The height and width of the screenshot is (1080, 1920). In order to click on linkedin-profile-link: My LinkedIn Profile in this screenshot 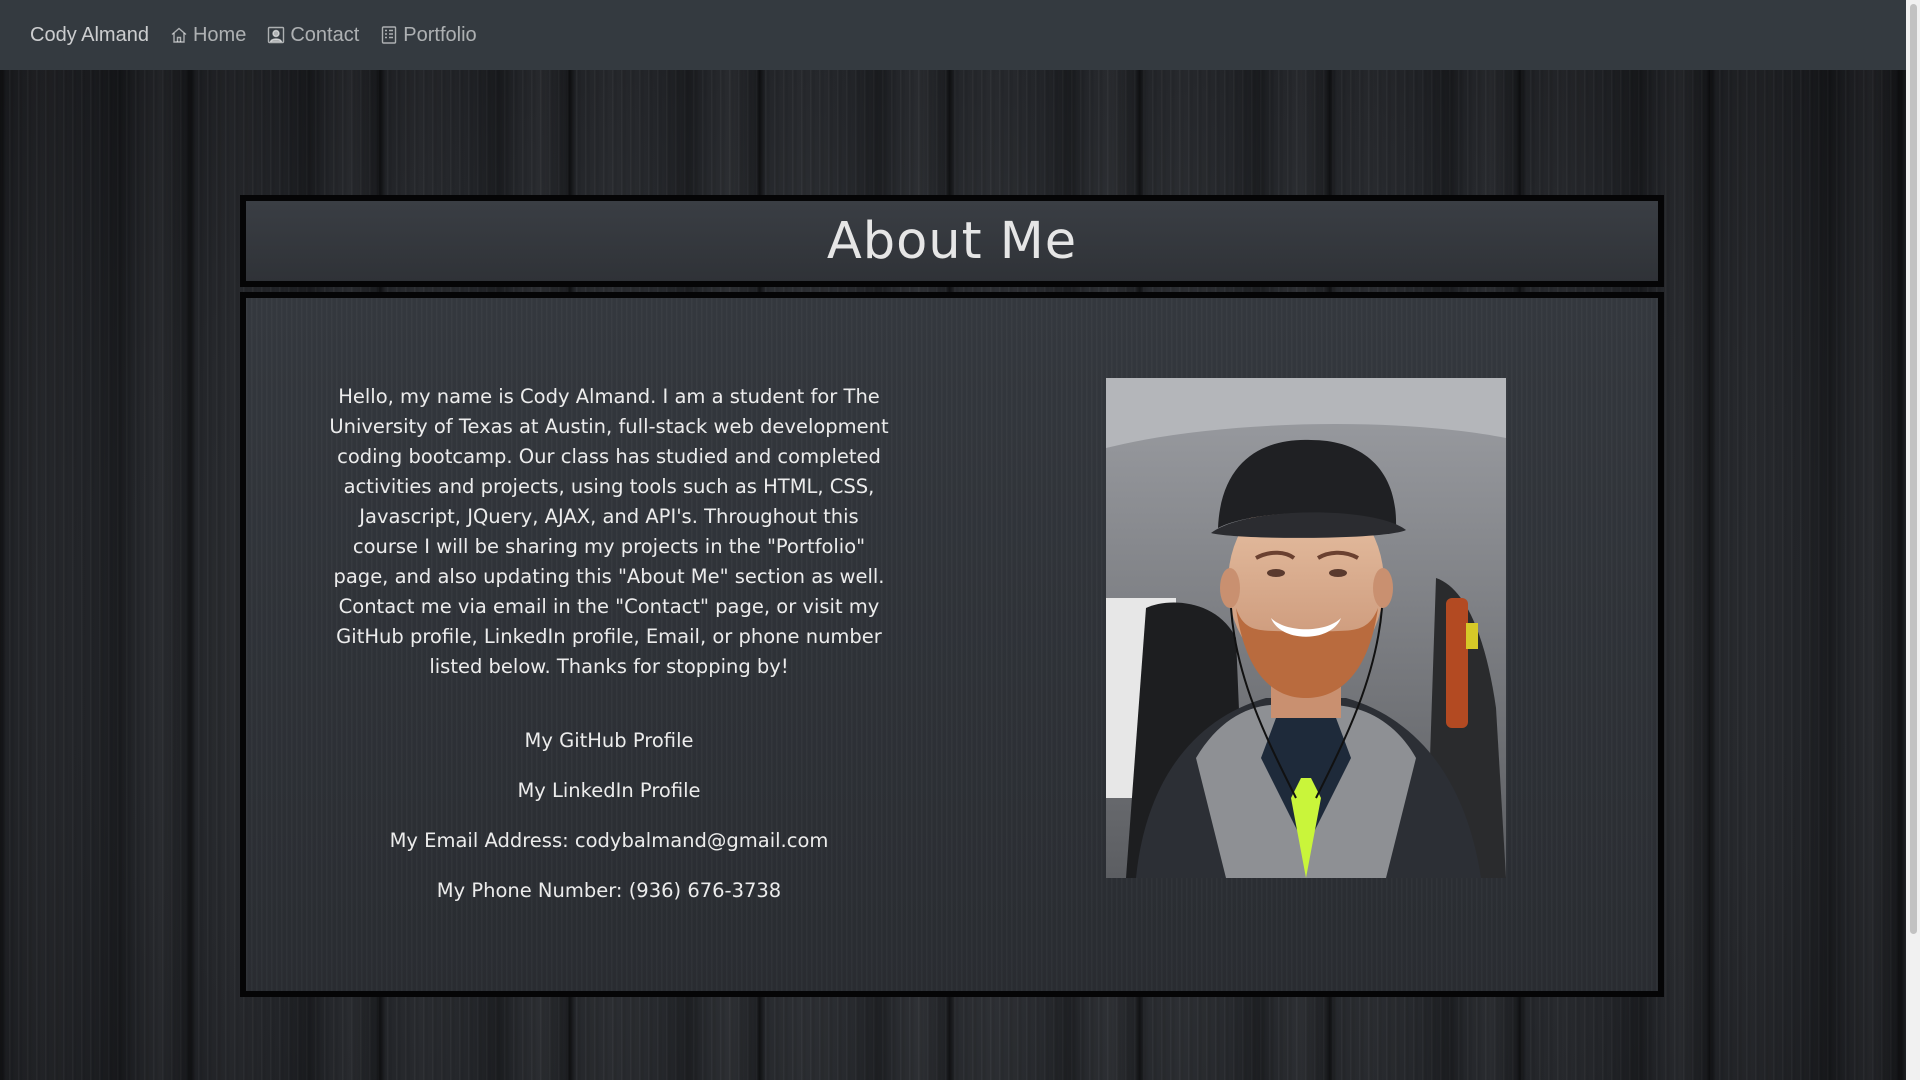, I will do `click(609, 804)`.